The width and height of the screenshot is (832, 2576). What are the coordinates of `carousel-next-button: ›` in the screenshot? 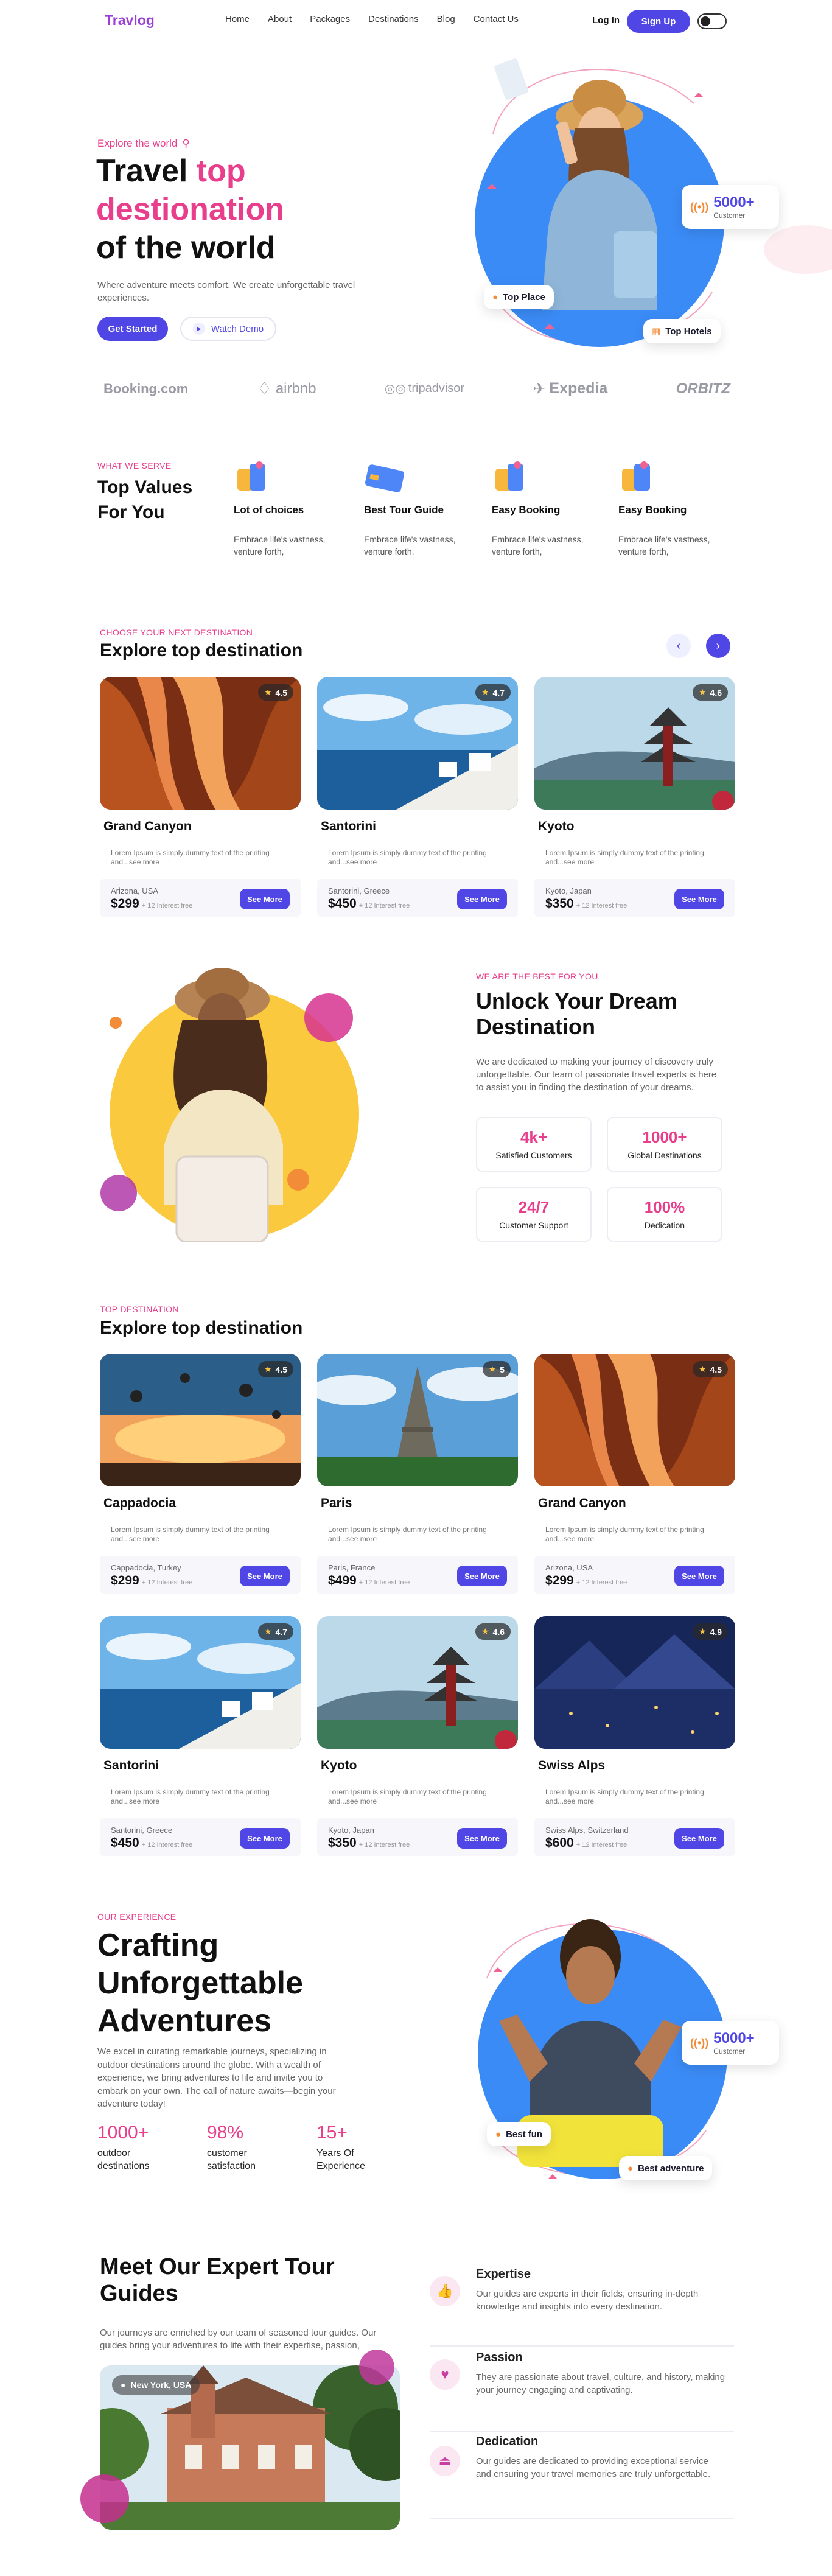 It's located at (718, 646).